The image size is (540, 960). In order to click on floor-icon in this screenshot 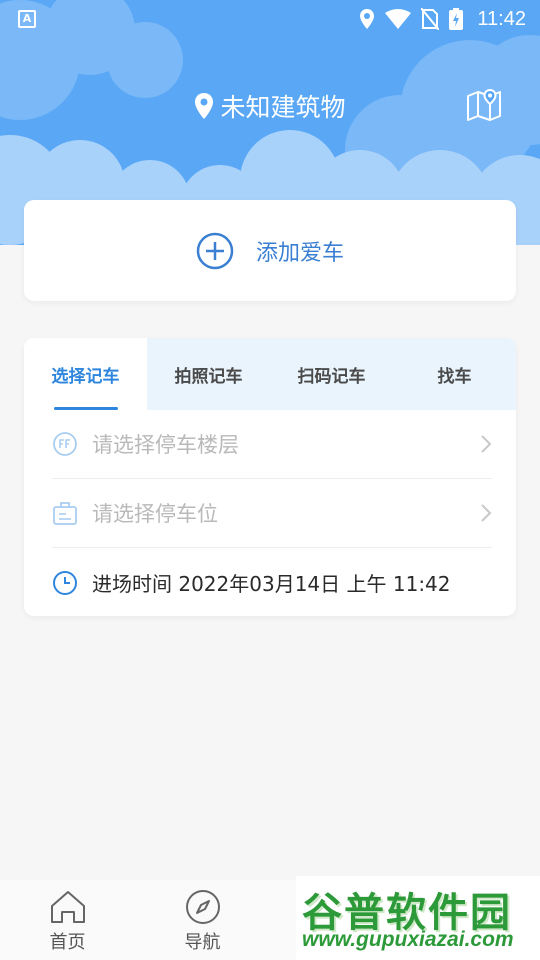, I will do `click(65, 444)`.